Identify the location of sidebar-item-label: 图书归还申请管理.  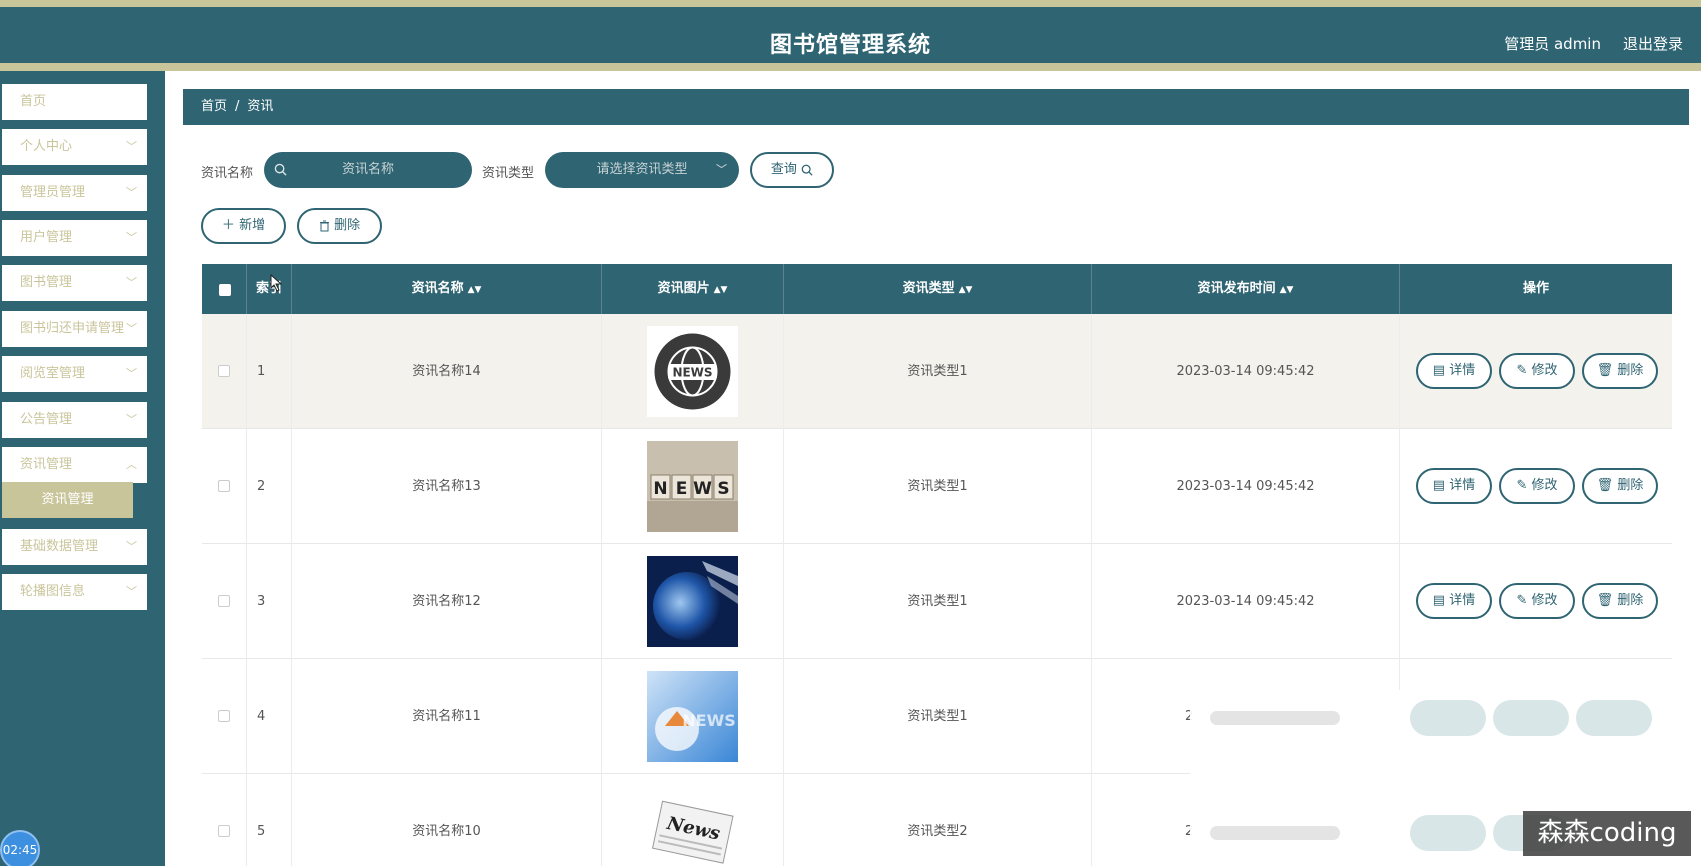
(72, 328).